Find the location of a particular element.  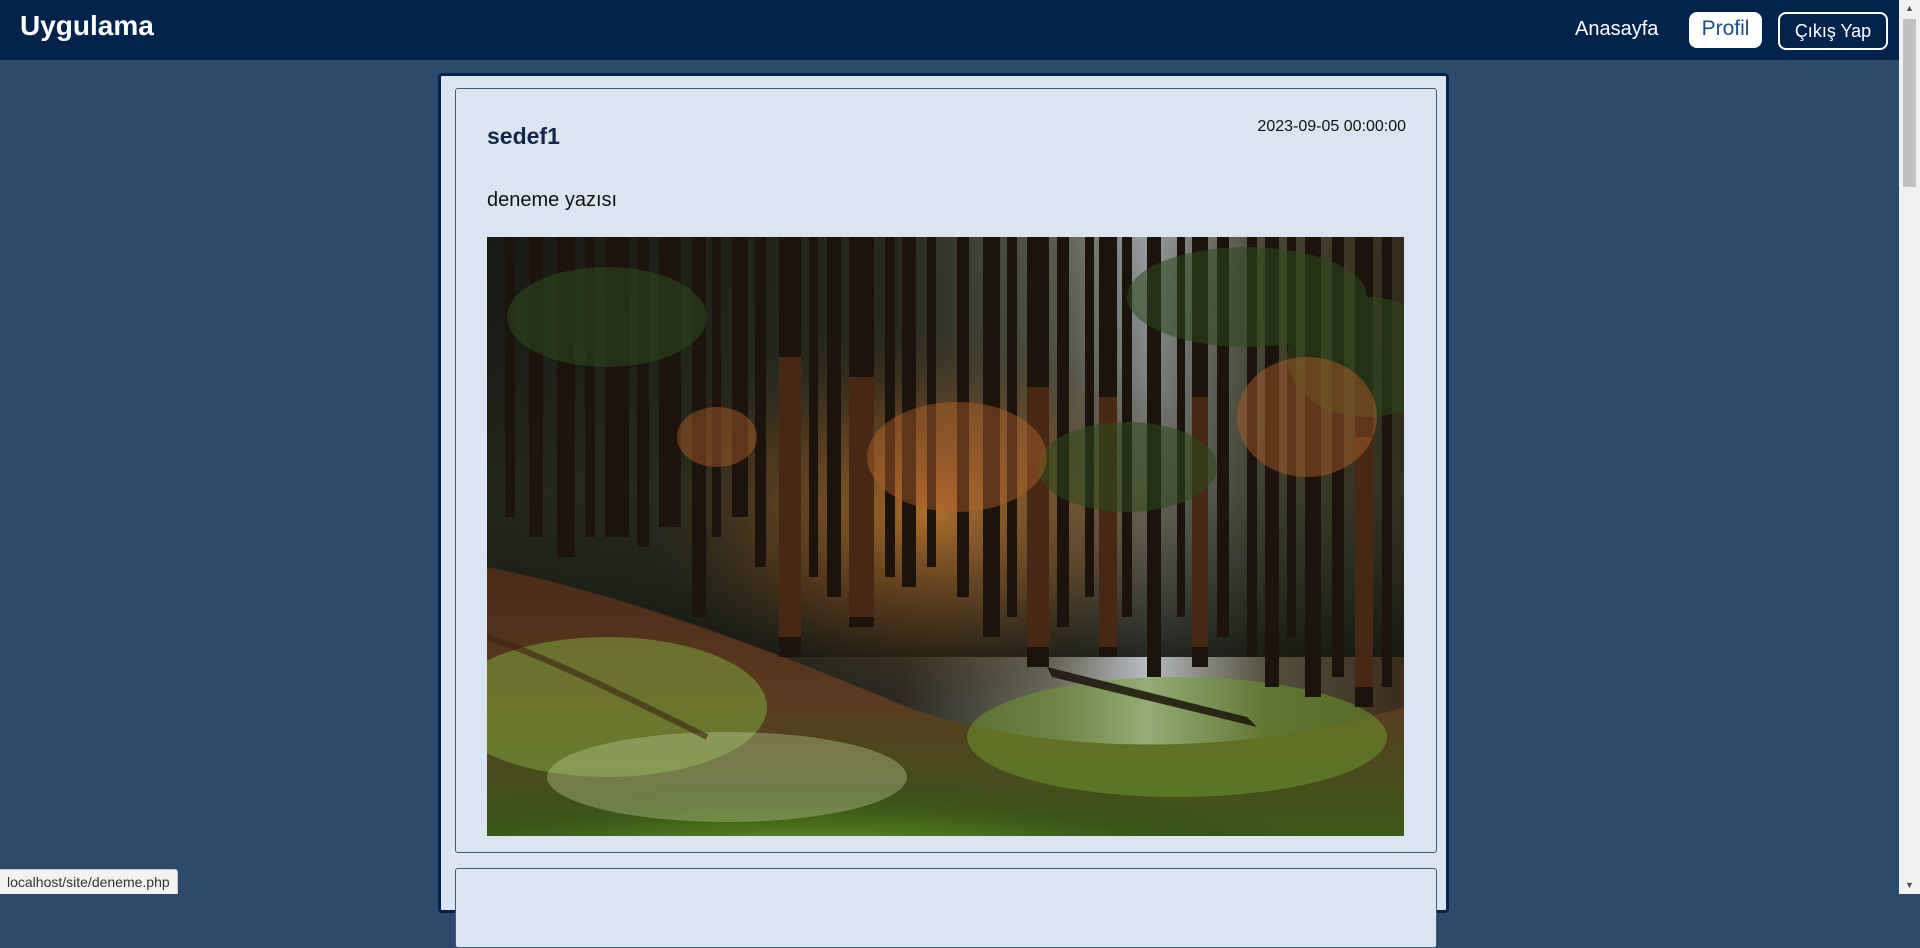

nav-profile-button: Profil is located at coordinates (1725, 30).